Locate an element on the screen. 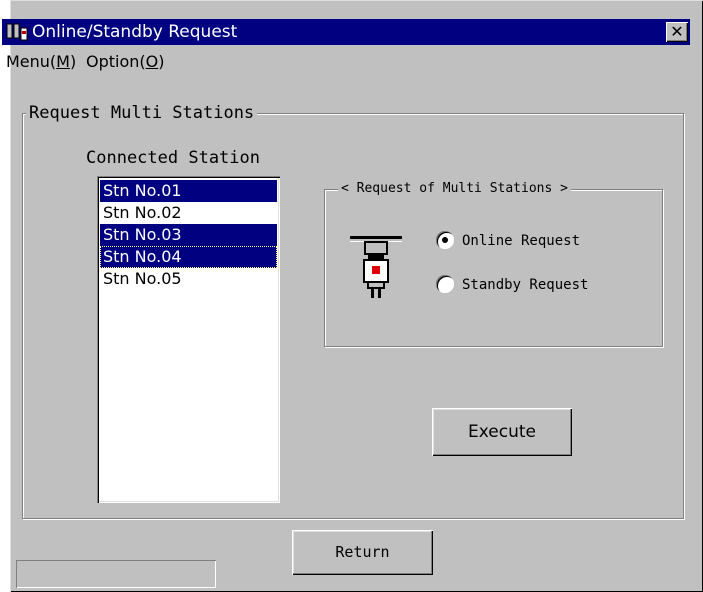  execute-button: Execute is located at coordinates (502, 432).